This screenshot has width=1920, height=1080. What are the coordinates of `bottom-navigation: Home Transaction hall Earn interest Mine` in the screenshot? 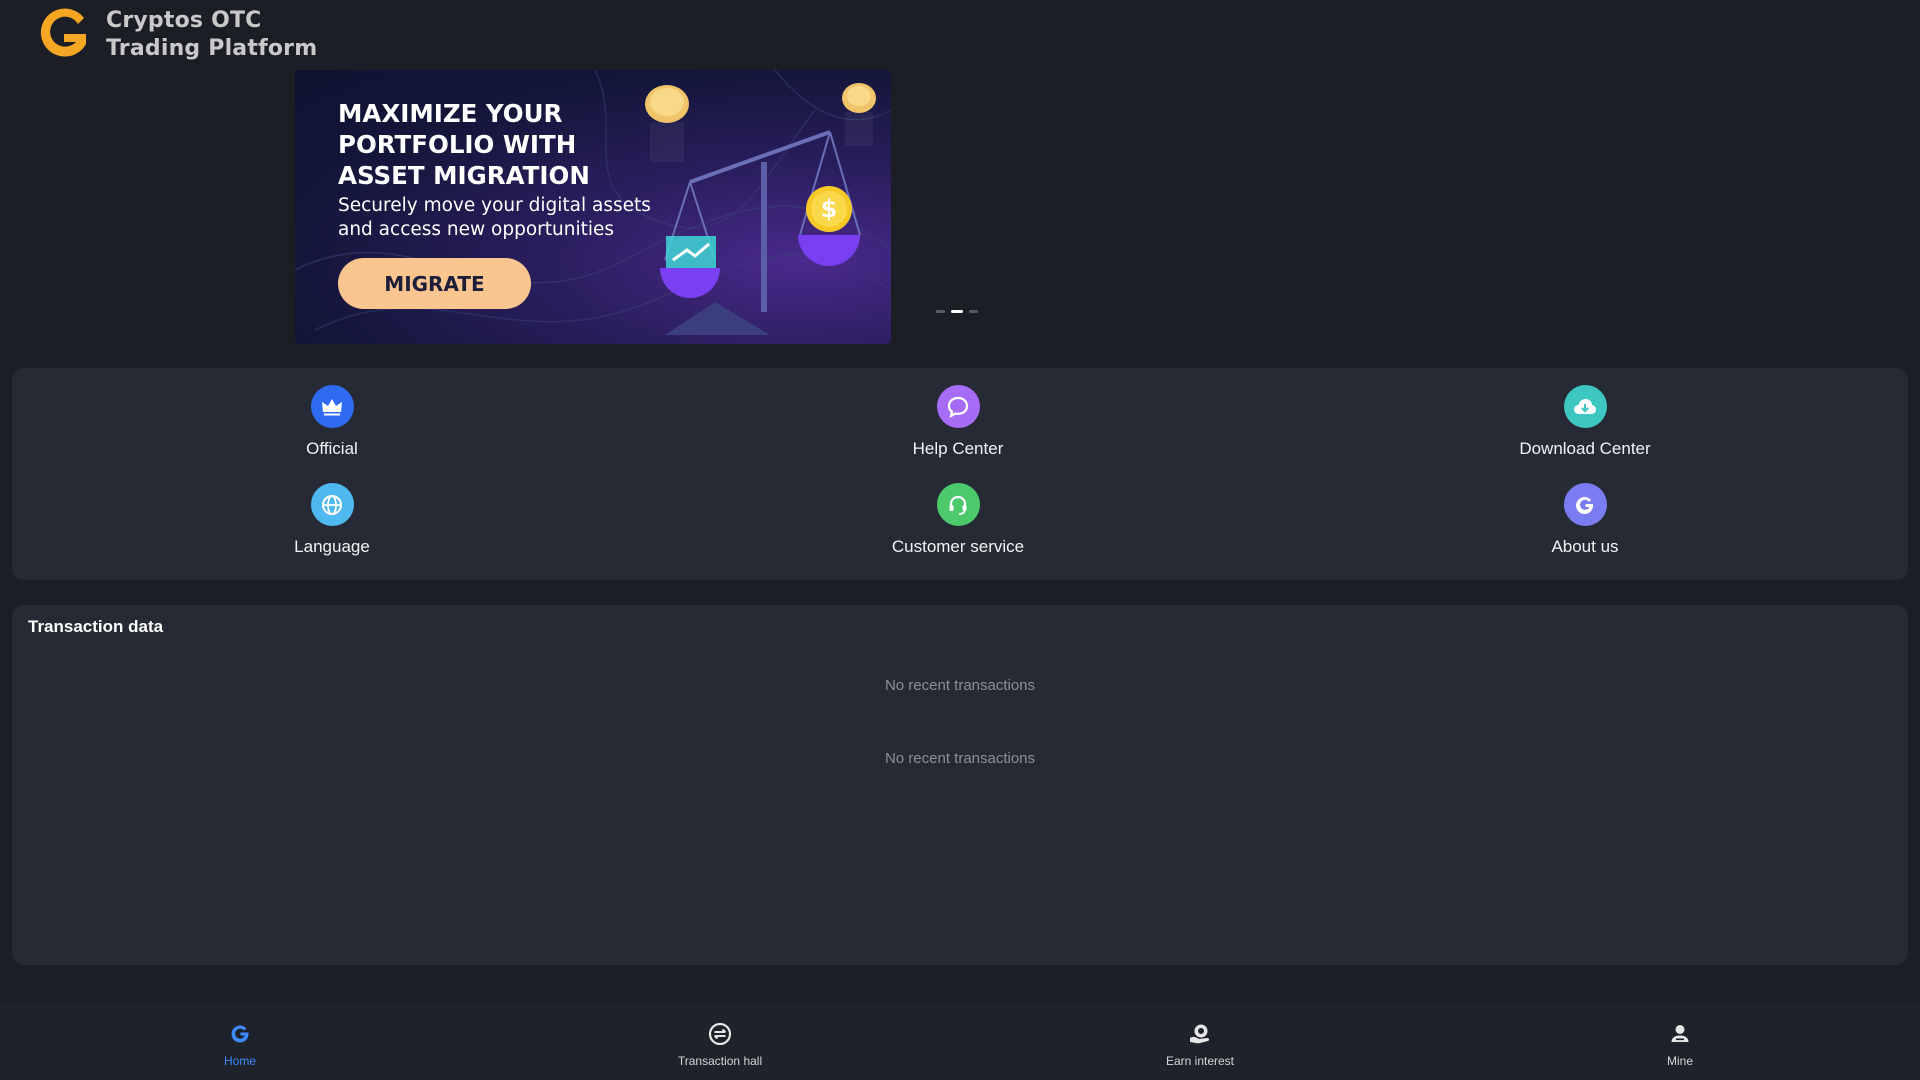 It's located at (960, 1041).